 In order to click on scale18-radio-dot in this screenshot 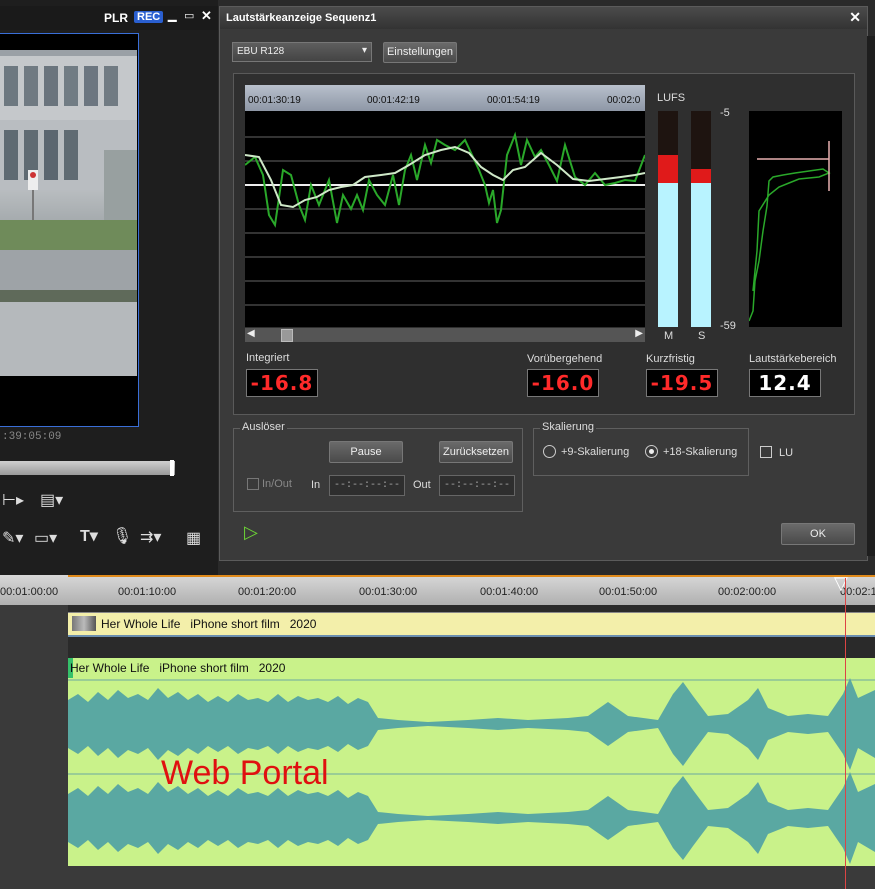, I will do `click(651, 451)`.